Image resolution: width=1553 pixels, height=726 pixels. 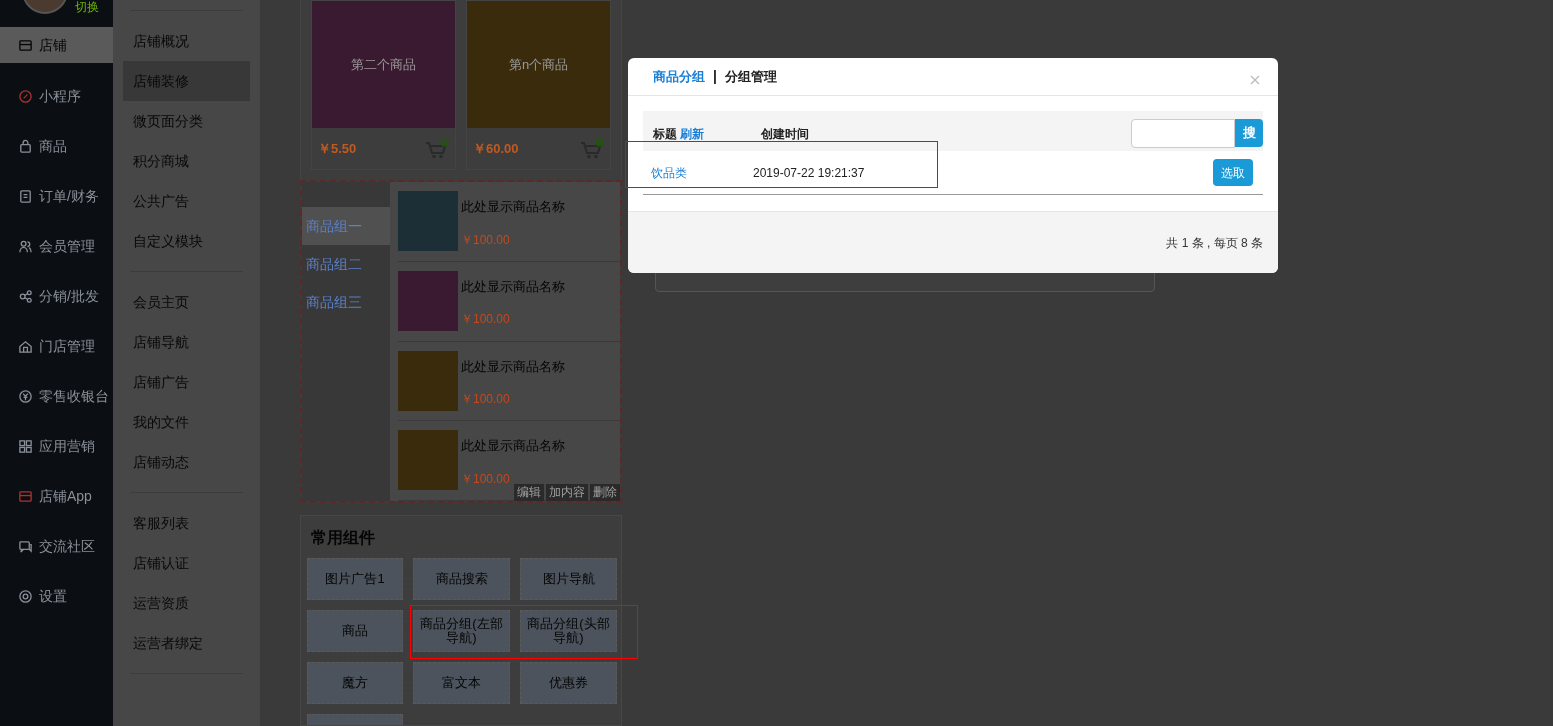 I want to click on bag-icon, so click(x=25, y=146).